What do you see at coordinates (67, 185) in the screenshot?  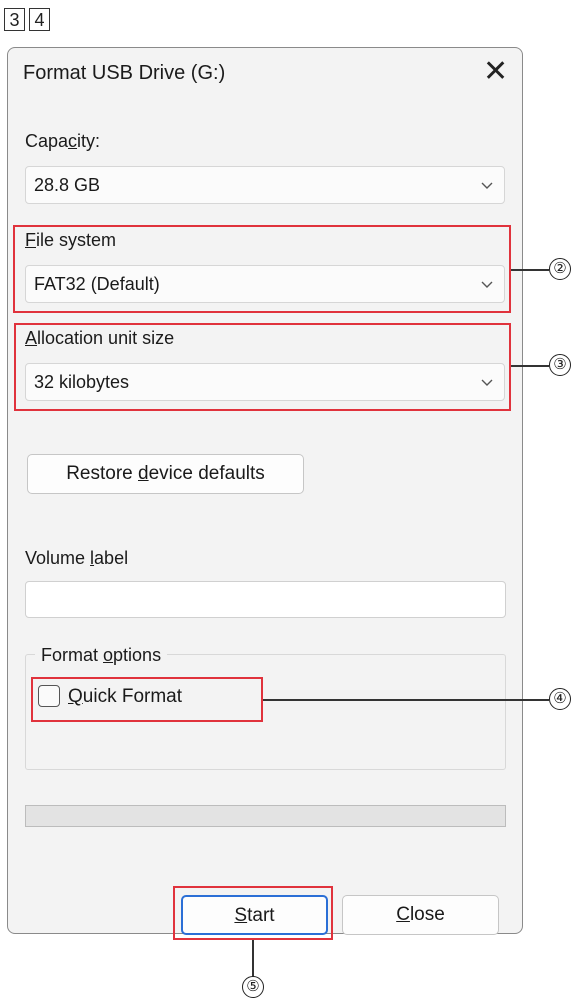 I see `capacity-value: 28.8 GB` at bounding box center [67, 185].